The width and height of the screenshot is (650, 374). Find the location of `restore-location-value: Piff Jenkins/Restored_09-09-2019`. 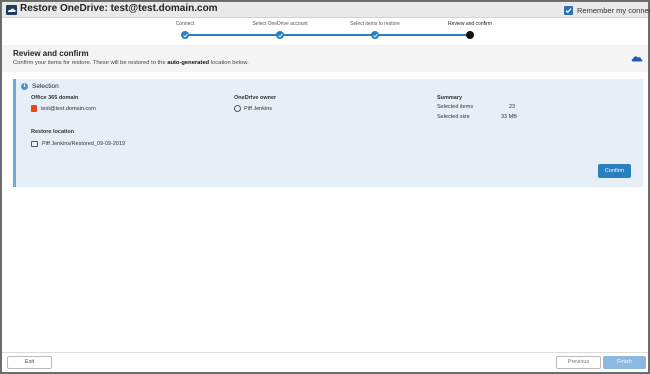

restore-location-value: Piff Jenkins/Restored_09-09-2019 is located at coordinates (84, 144).